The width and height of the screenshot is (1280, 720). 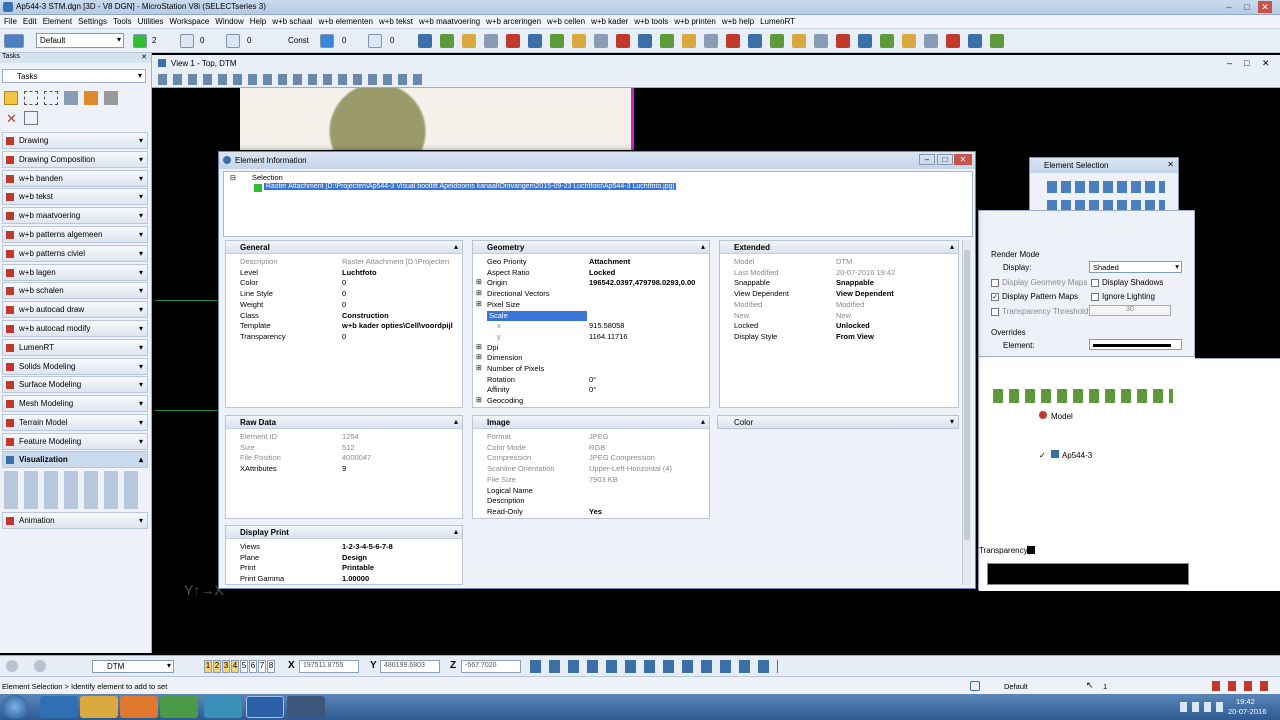 What do you see at coordinates (235, 666) in the screenshot?
I see `view-button-4: 4` at bounding box center [235, 666].